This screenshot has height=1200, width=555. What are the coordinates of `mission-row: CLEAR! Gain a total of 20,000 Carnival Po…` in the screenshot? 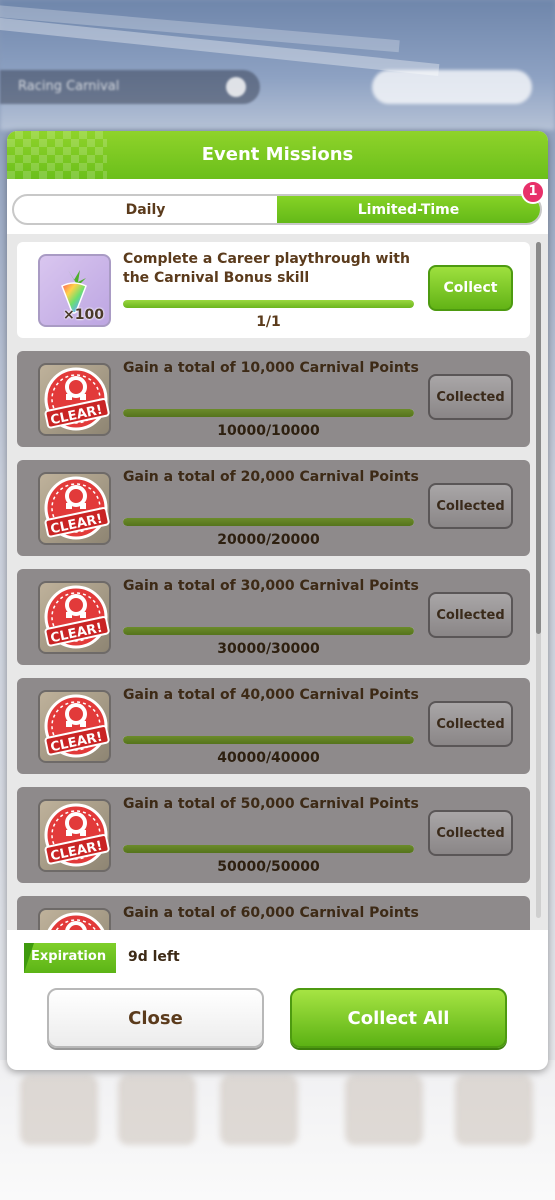 It's located at (273, 508).